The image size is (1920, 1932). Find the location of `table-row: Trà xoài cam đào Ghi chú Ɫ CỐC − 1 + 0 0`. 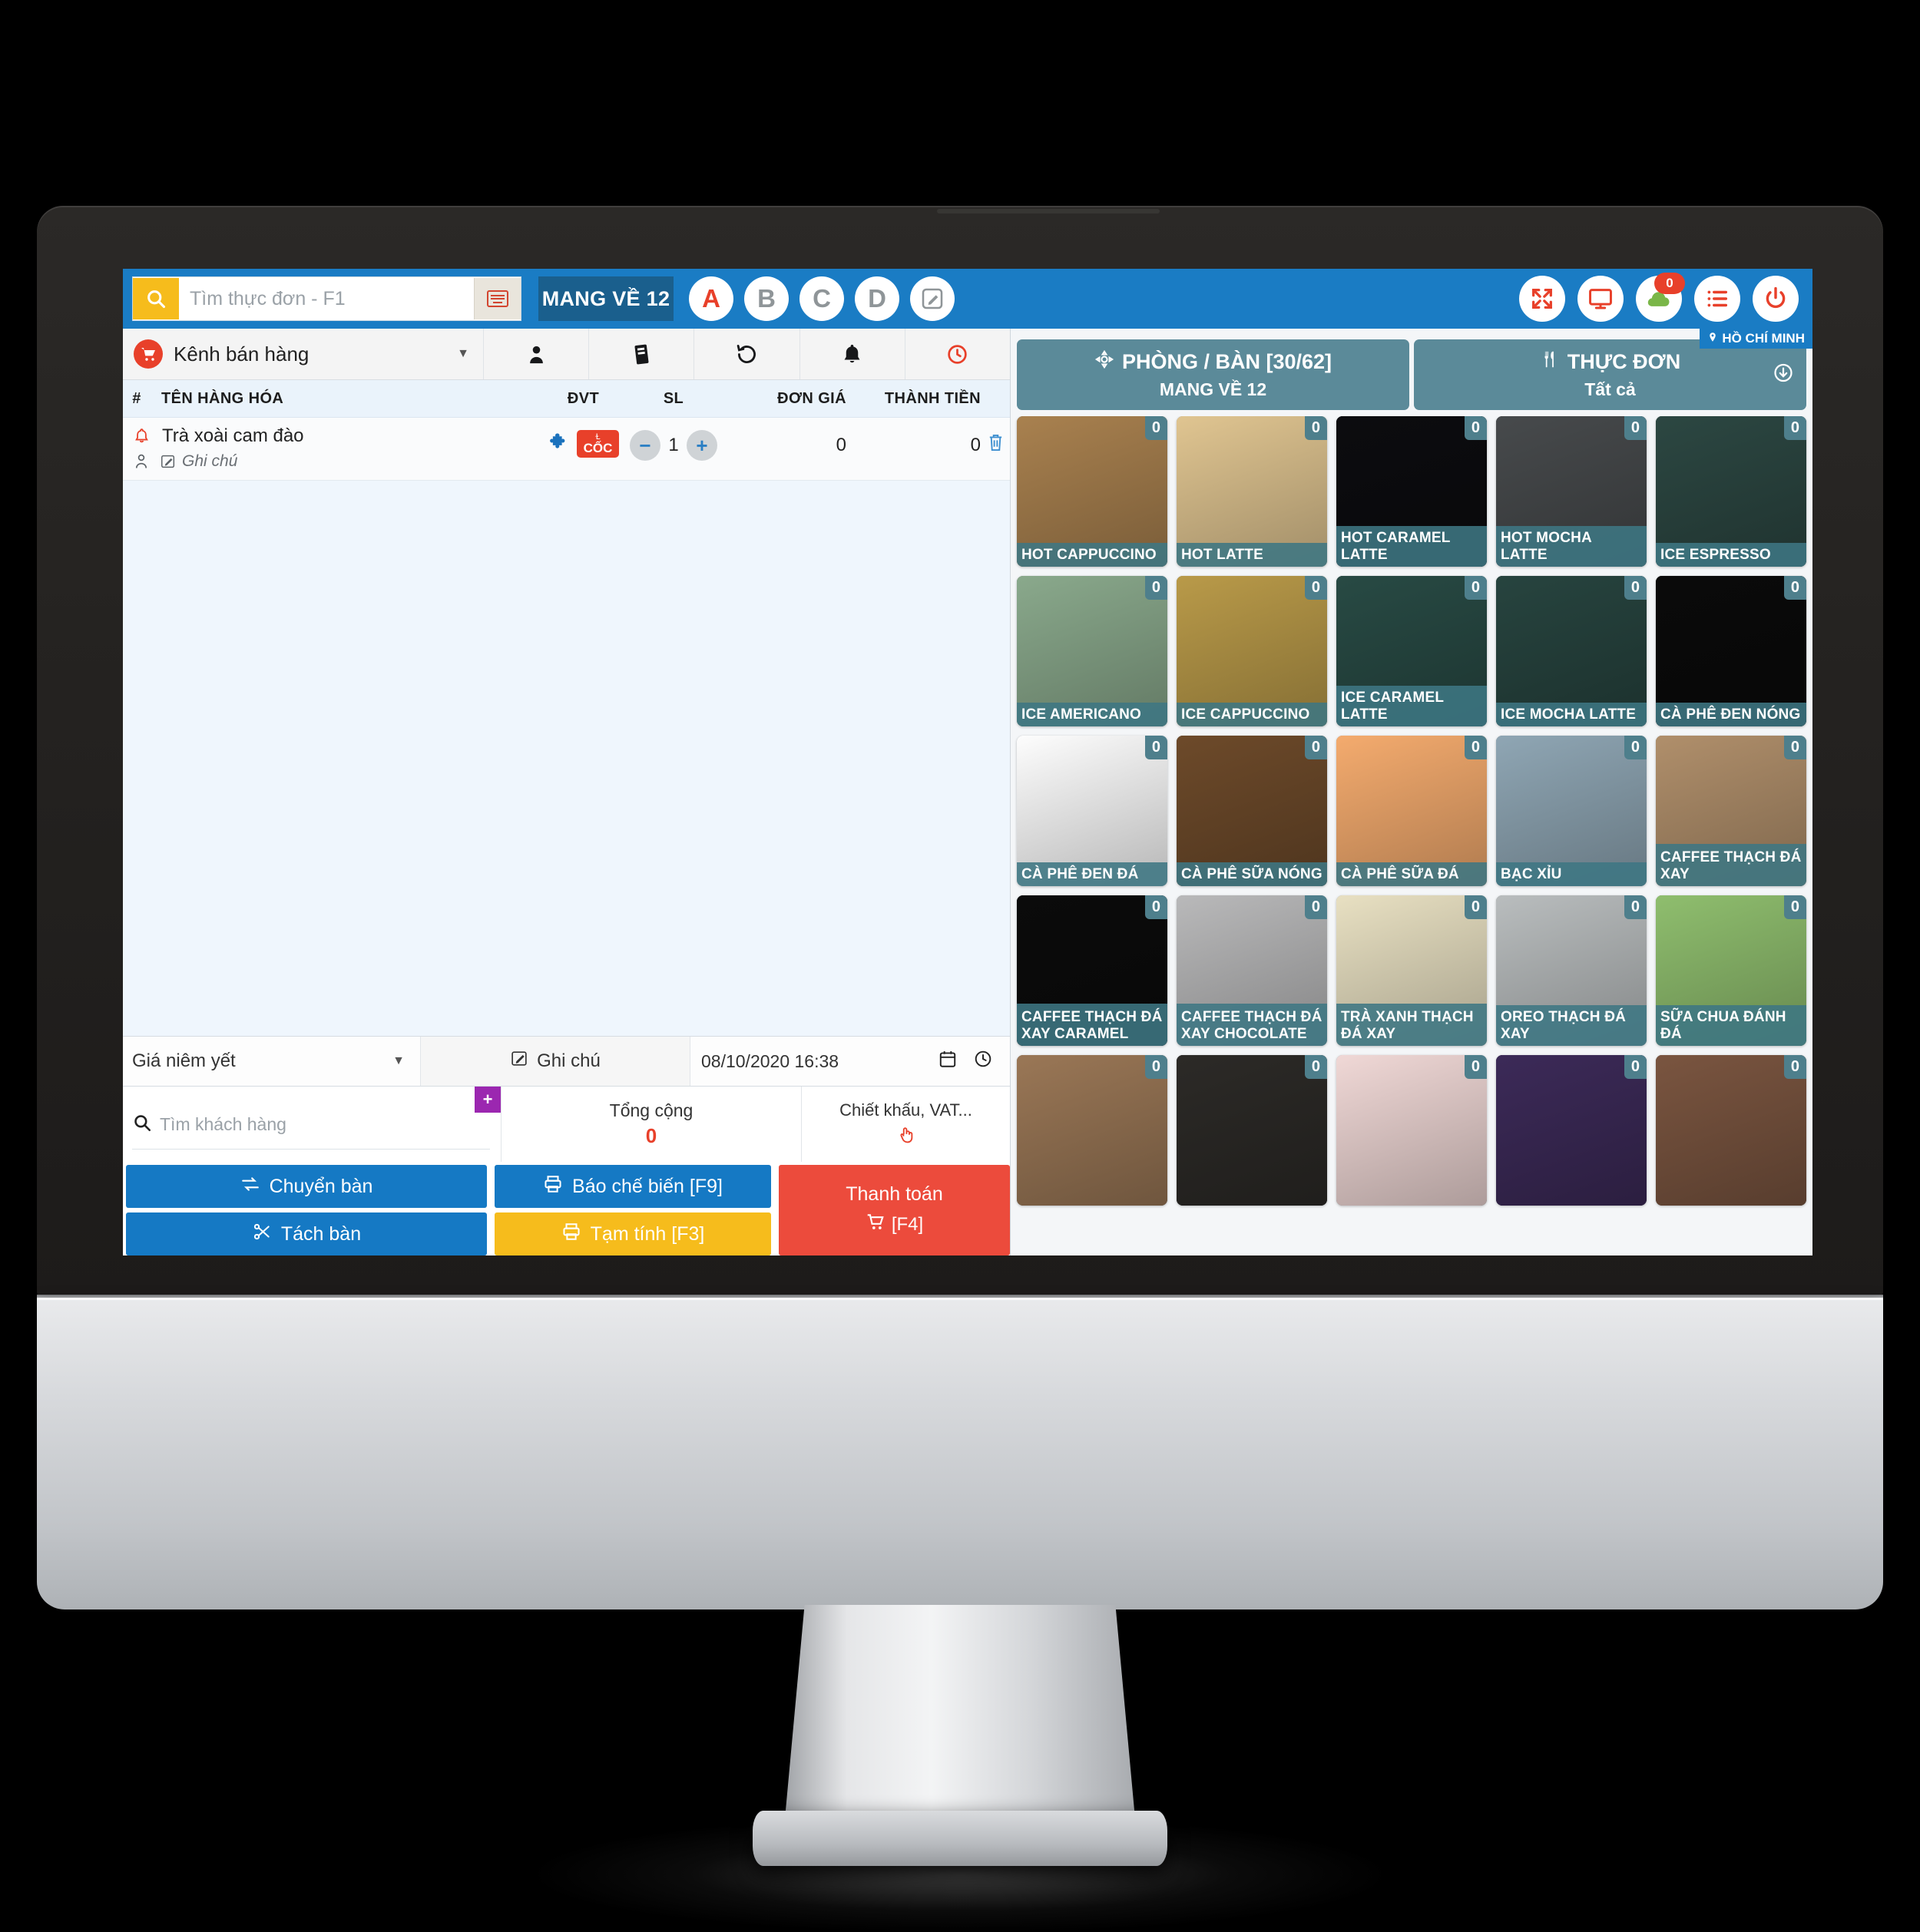

table-row: Trà xoài cam đào Ghi chú Ɫ CỐC − 1 + 0 0 is located at coordinates (566, 449).